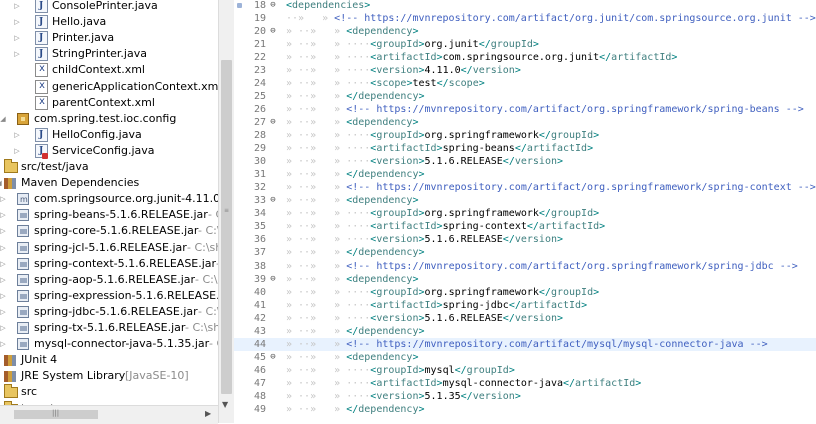  I want to click on code-line: 49 » ··» » </dependency>, so click(525, 409).